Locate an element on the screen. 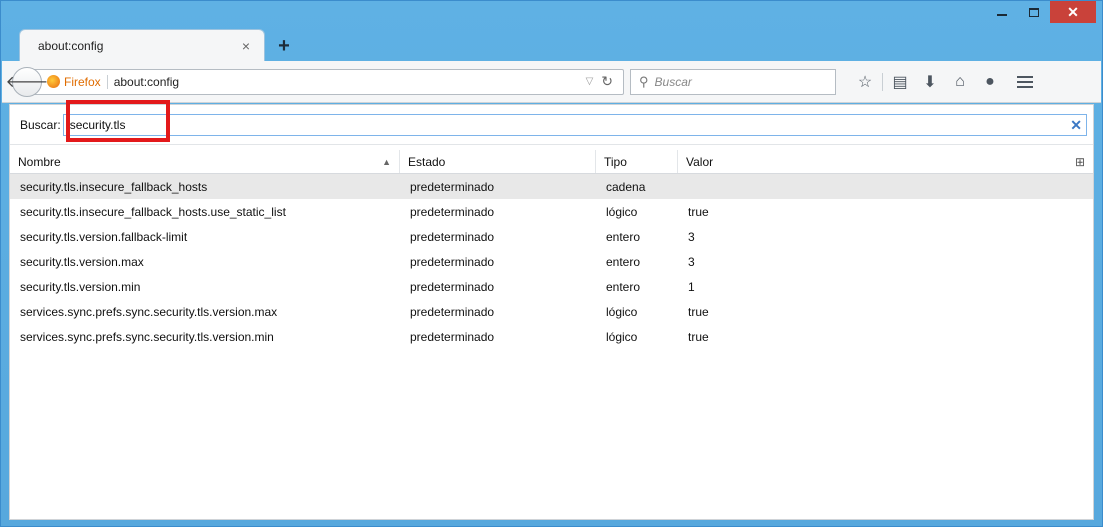 The height and width of the screenshot is (527, 1103). window-caption-buttons: ✕ is located at coordinates (1041, 13).